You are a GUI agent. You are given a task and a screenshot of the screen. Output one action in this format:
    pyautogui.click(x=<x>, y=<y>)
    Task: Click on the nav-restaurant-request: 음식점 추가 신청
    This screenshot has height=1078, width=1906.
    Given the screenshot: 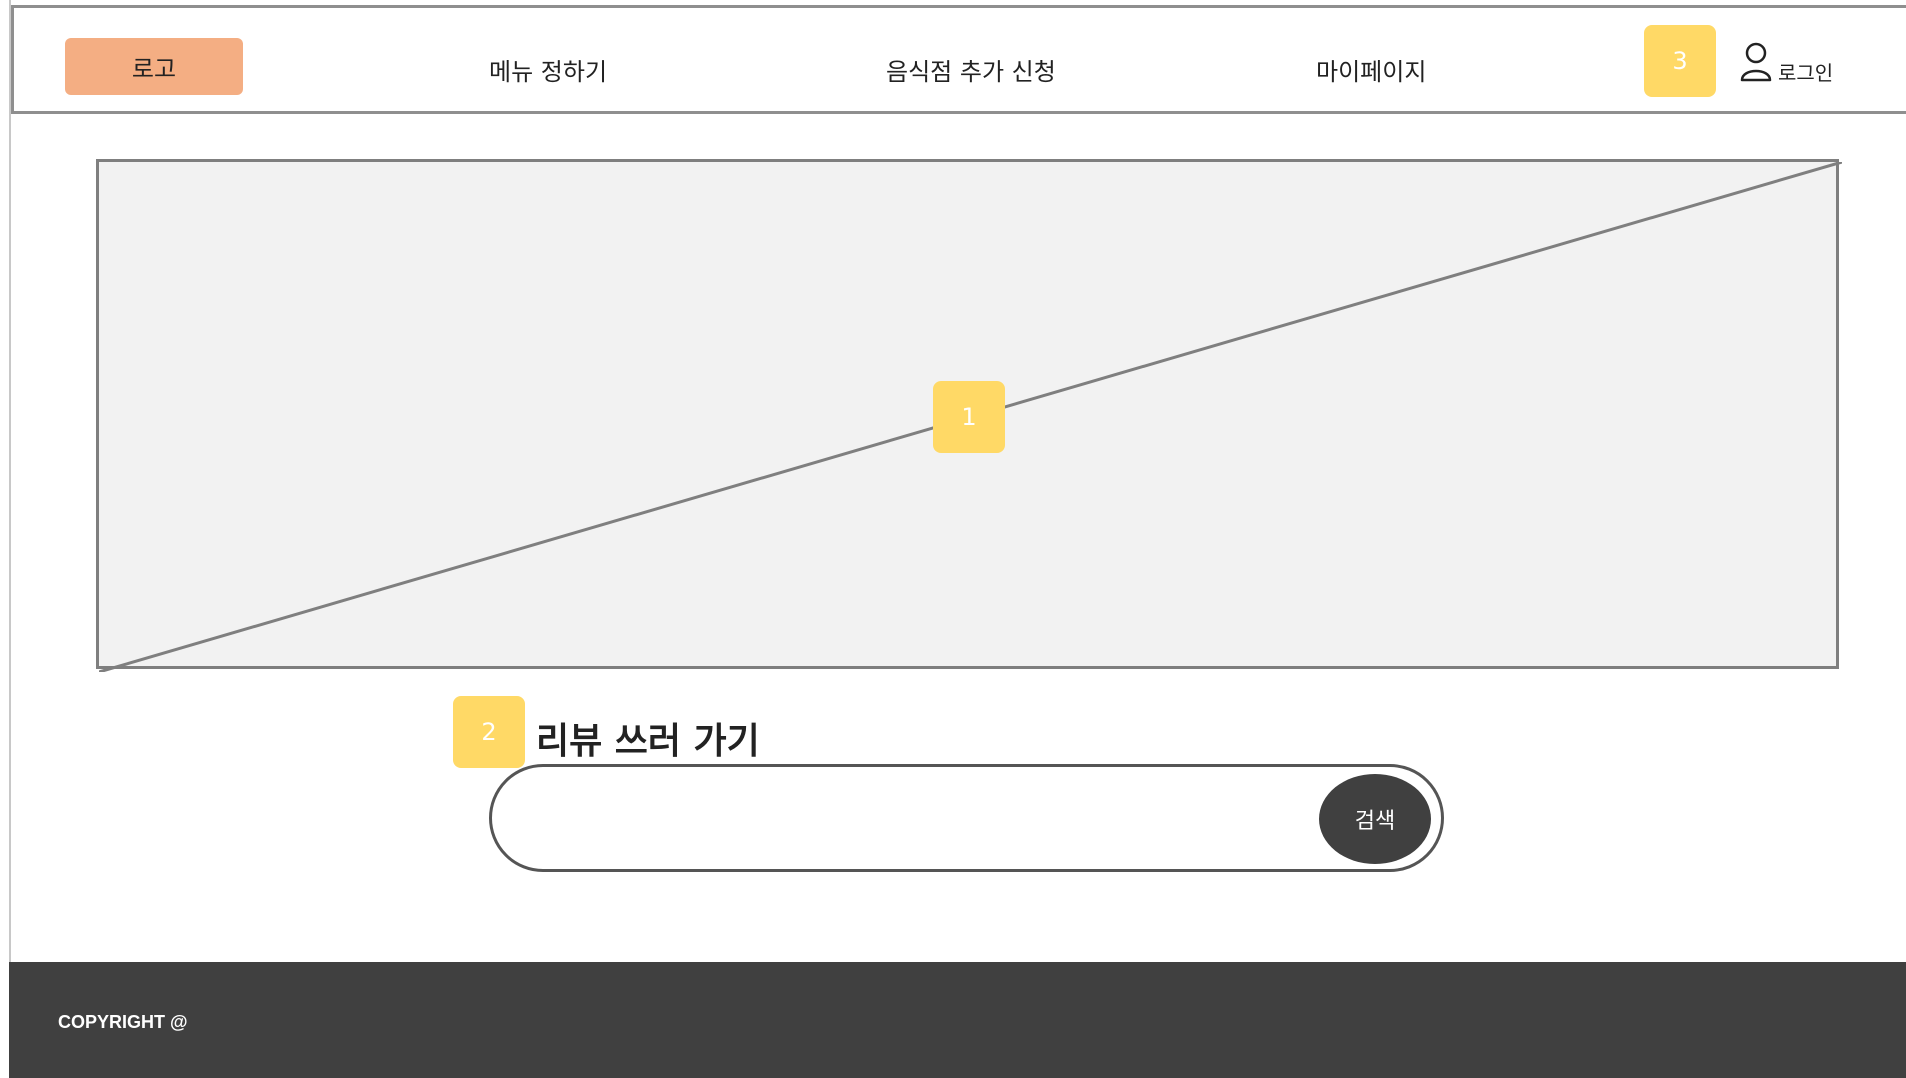 What is the action you would take?
    pyautogui.click(x=971, y=69)
    